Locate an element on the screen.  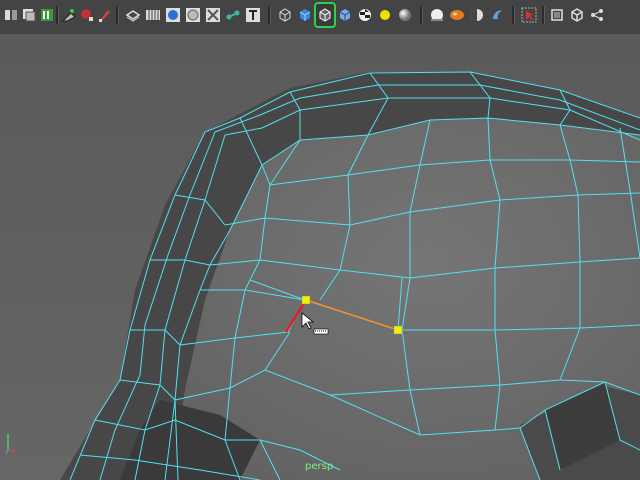
select-by-object-icon is located at coordinates (29, 15).